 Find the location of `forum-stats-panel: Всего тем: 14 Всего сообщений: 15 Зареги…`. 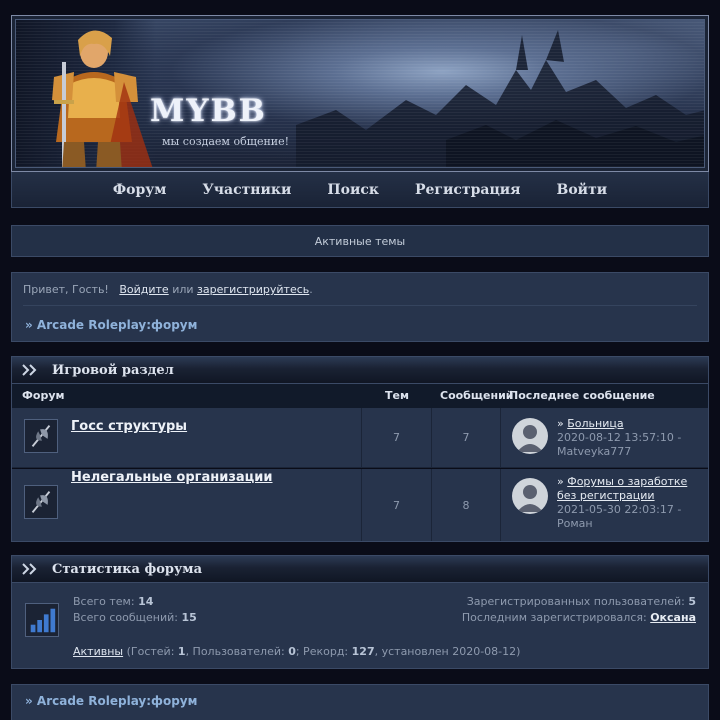

forum-stats-panel: Всего тем: 14 Всего сообщений: 15 Зареги… is located at coordinates (360, 626).